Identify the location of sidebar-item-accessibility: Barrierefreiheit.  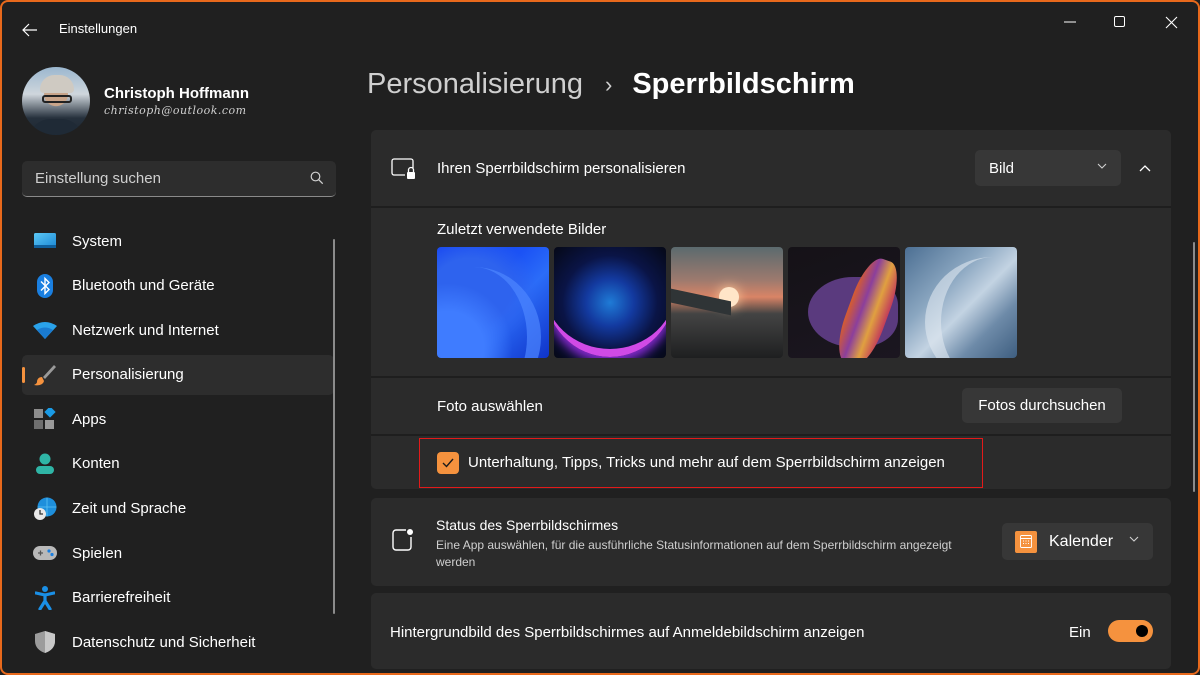
(178, 598).